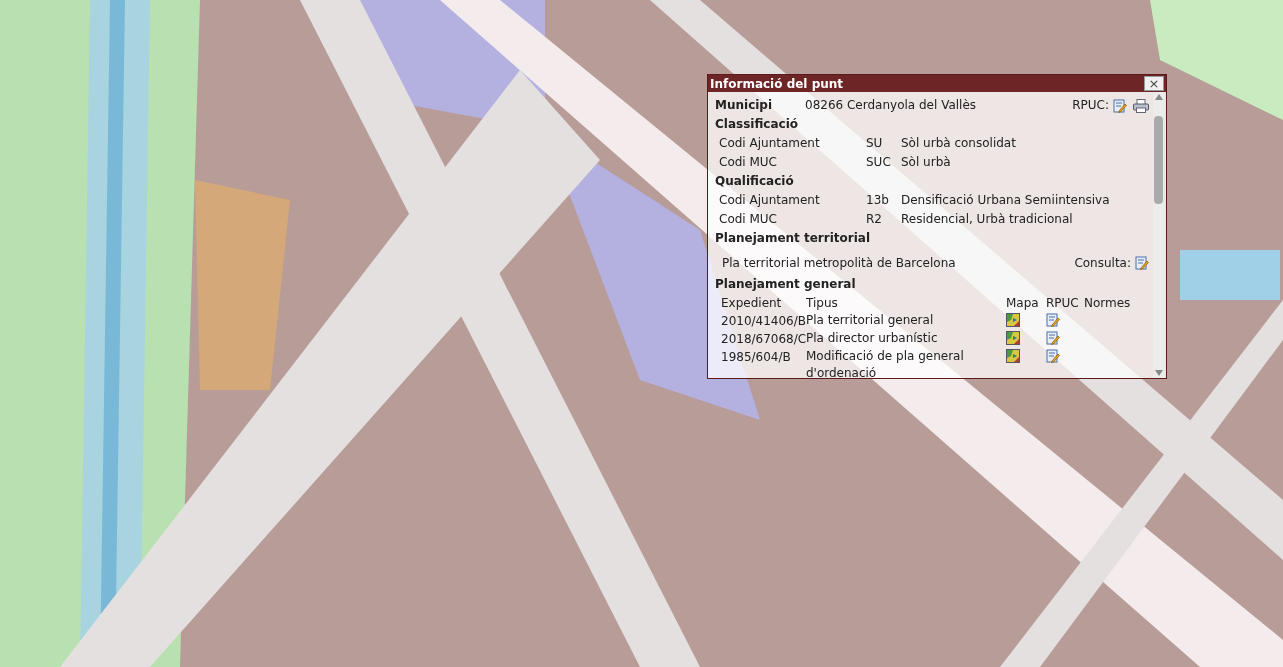  I want to click on rpuc-label: RPUC:, so click(1090, 105).